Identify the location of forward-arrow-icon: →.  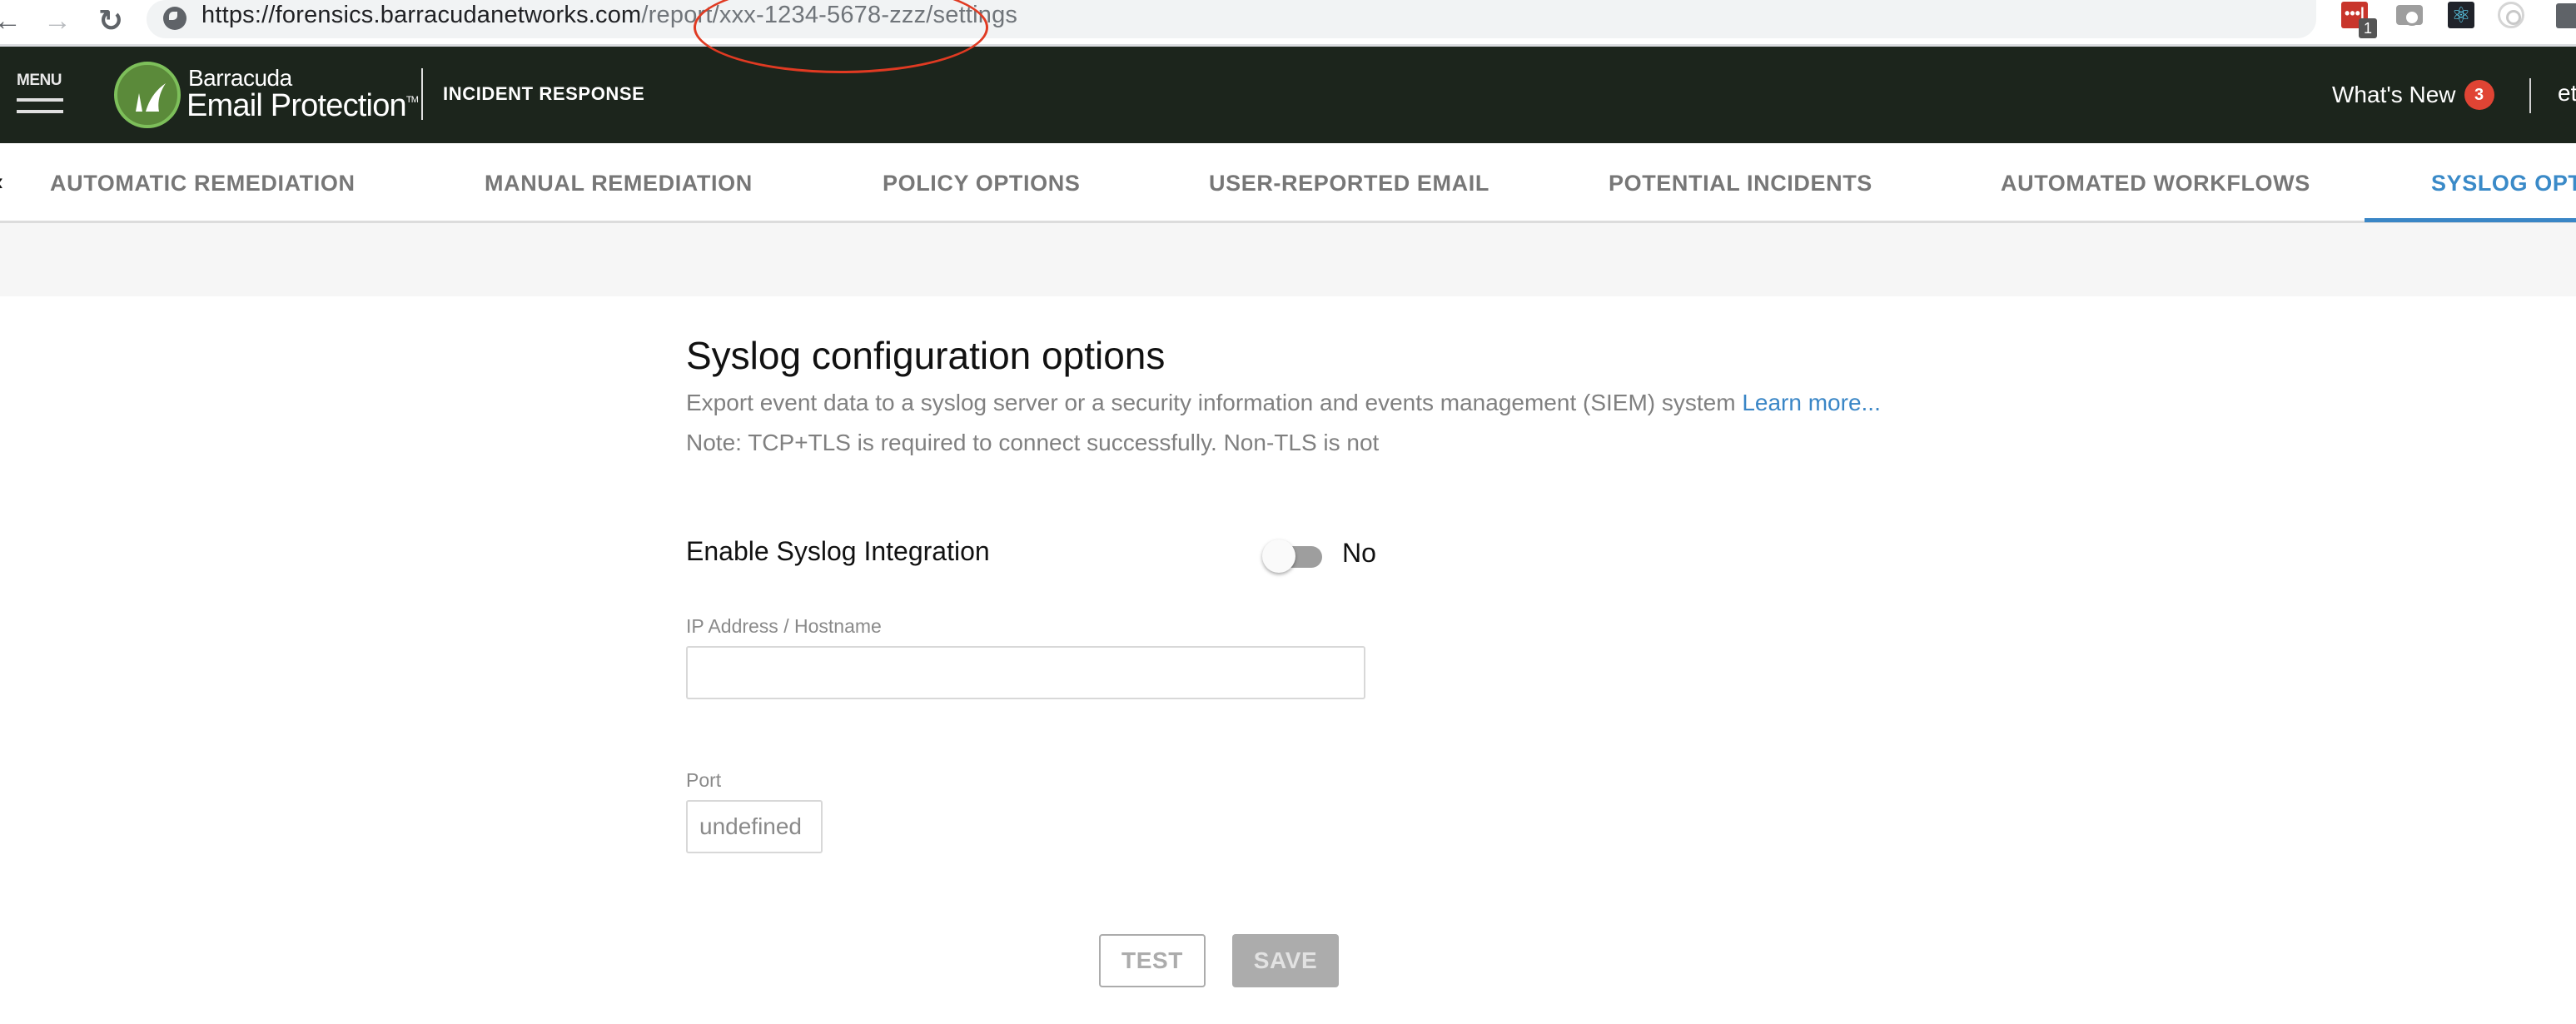
(57, 20).